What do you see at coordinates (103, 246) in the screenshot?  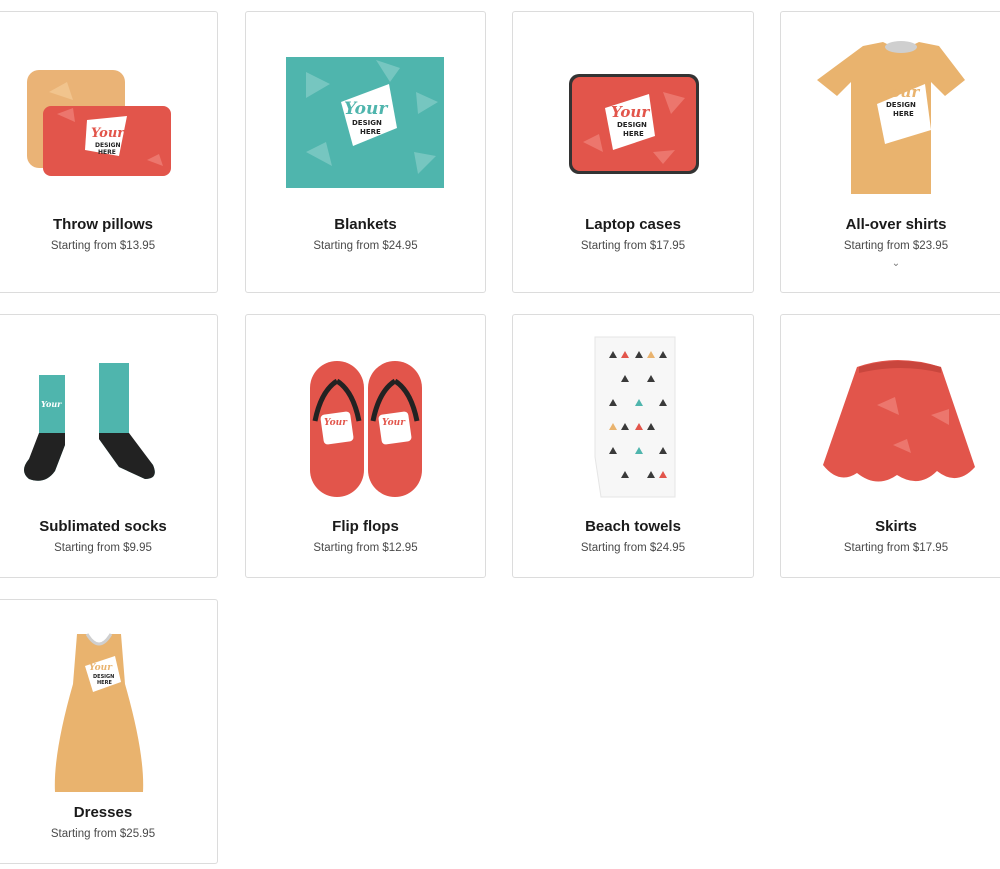 I see `product-price: Starting from $13.95` at bounding box center [103, 246].